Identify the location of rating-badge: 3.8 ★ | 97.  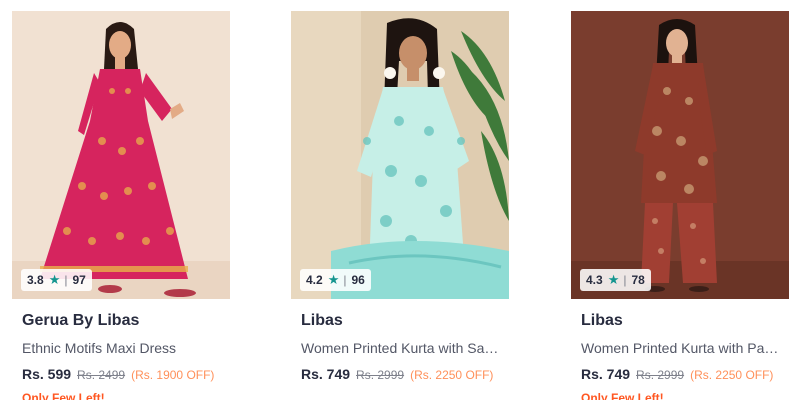
(56, 280).